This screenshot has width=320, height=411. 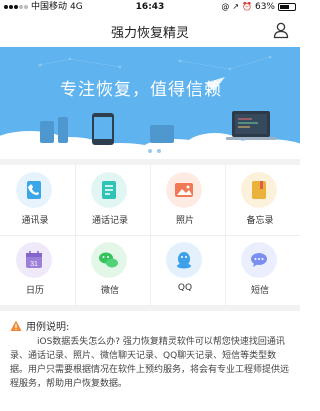 I want to click on grid-item-memo: 备忘录, so click(x=262, y=200).